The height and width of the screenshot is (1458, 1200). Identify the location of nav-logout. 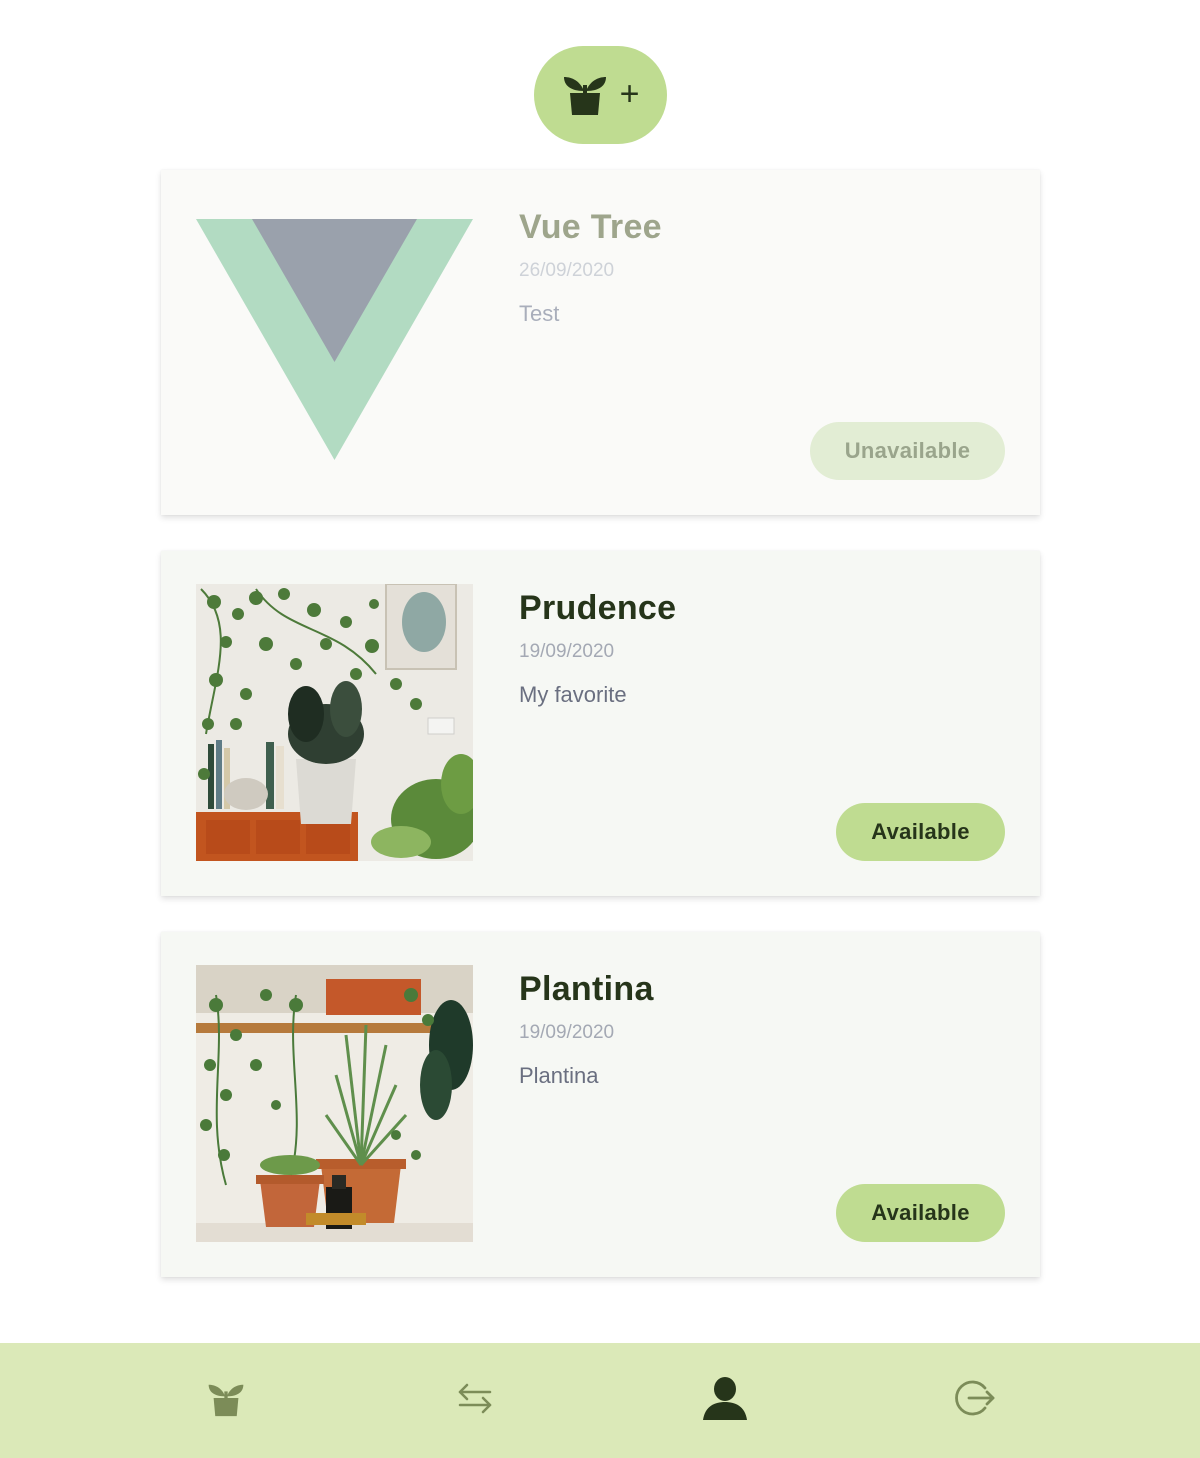
(975, 1400).